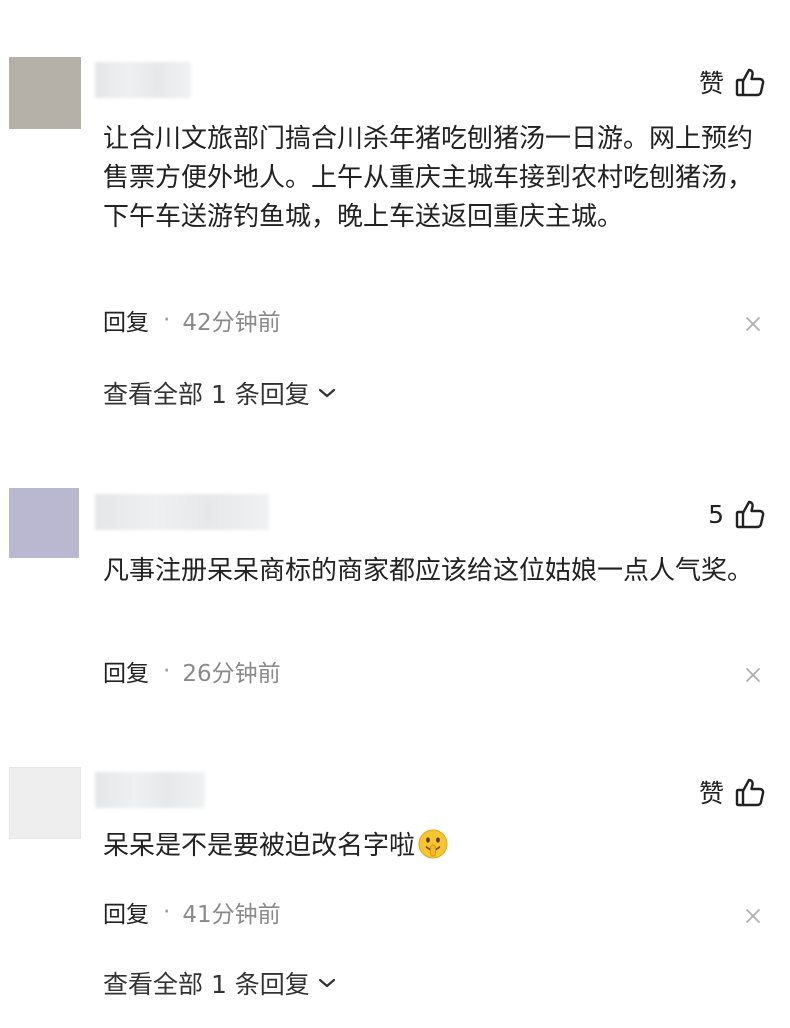 Image resolution: width=790 pixels, height=1028 pixels. What do you see at coordinates (716, 514) in the screenshot?
I see `like-count: 5` at bounding box center [716, 514].